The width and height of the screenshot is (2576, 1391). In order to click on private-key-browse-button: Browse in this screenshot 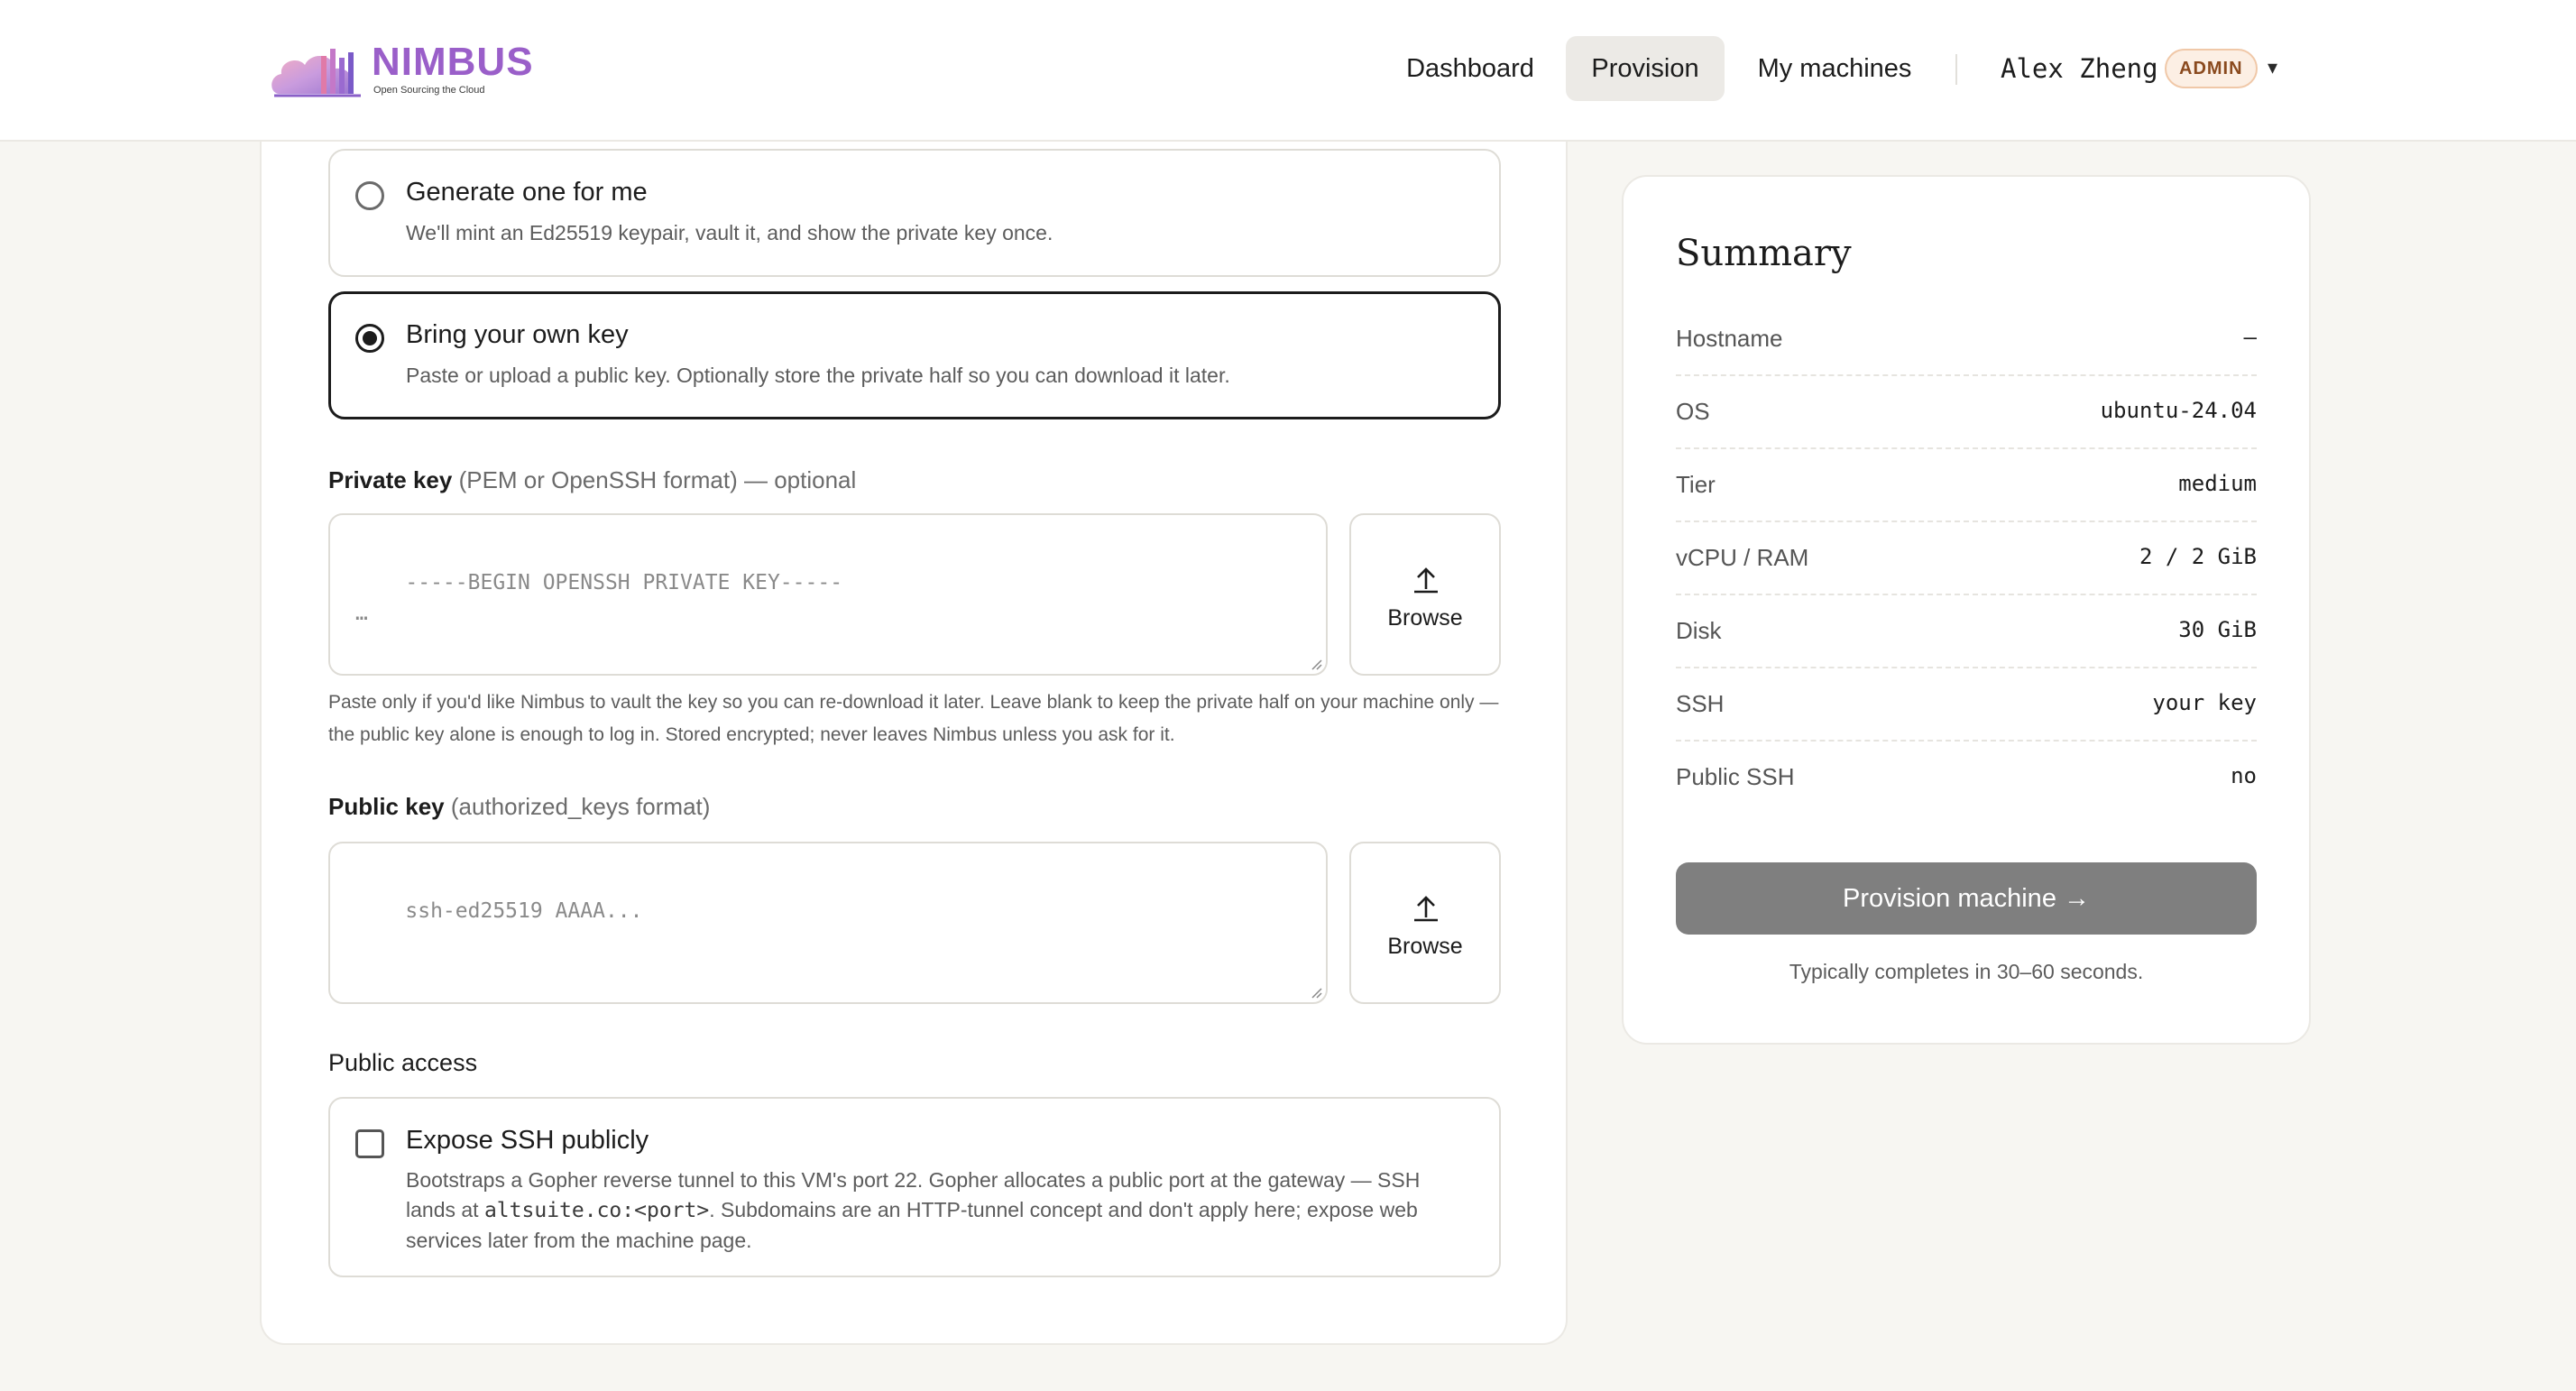, I will do `click(1425, 594)`.